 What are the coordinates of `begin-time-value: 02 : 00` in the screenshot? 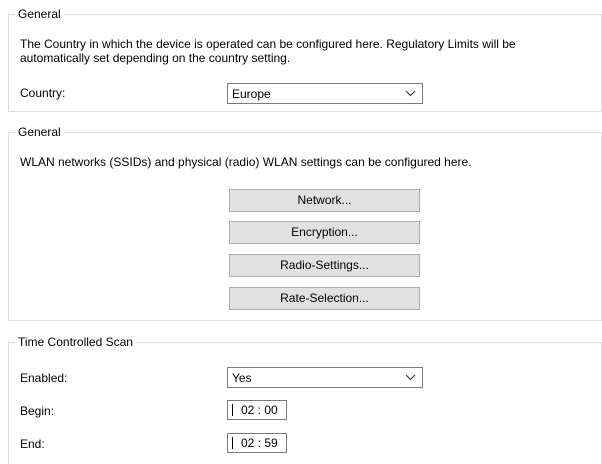 It's located at (259, 410).